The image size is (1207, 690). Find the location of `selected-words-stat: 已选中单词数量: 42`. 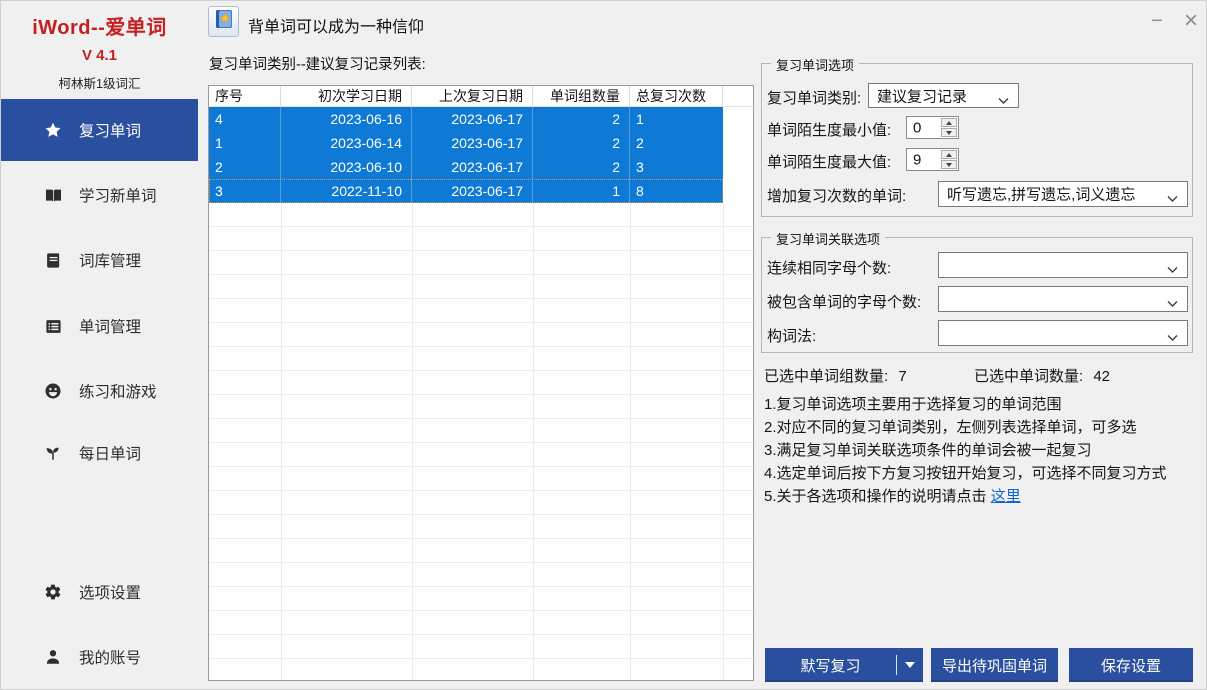

selected-words-stat: 已选中单词数量: 42 is located at coordinates (1042, 375).